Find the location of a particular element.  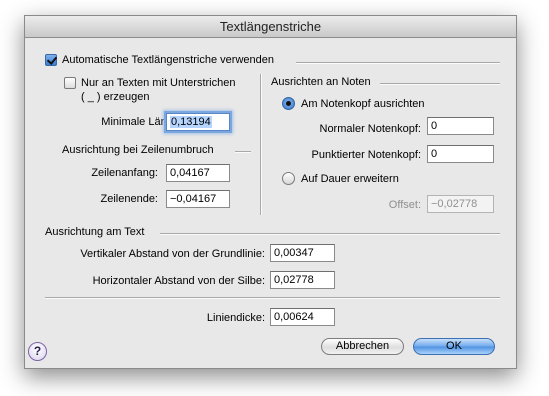

offset-field: −0,02778 is located at coordinates (460, 204).